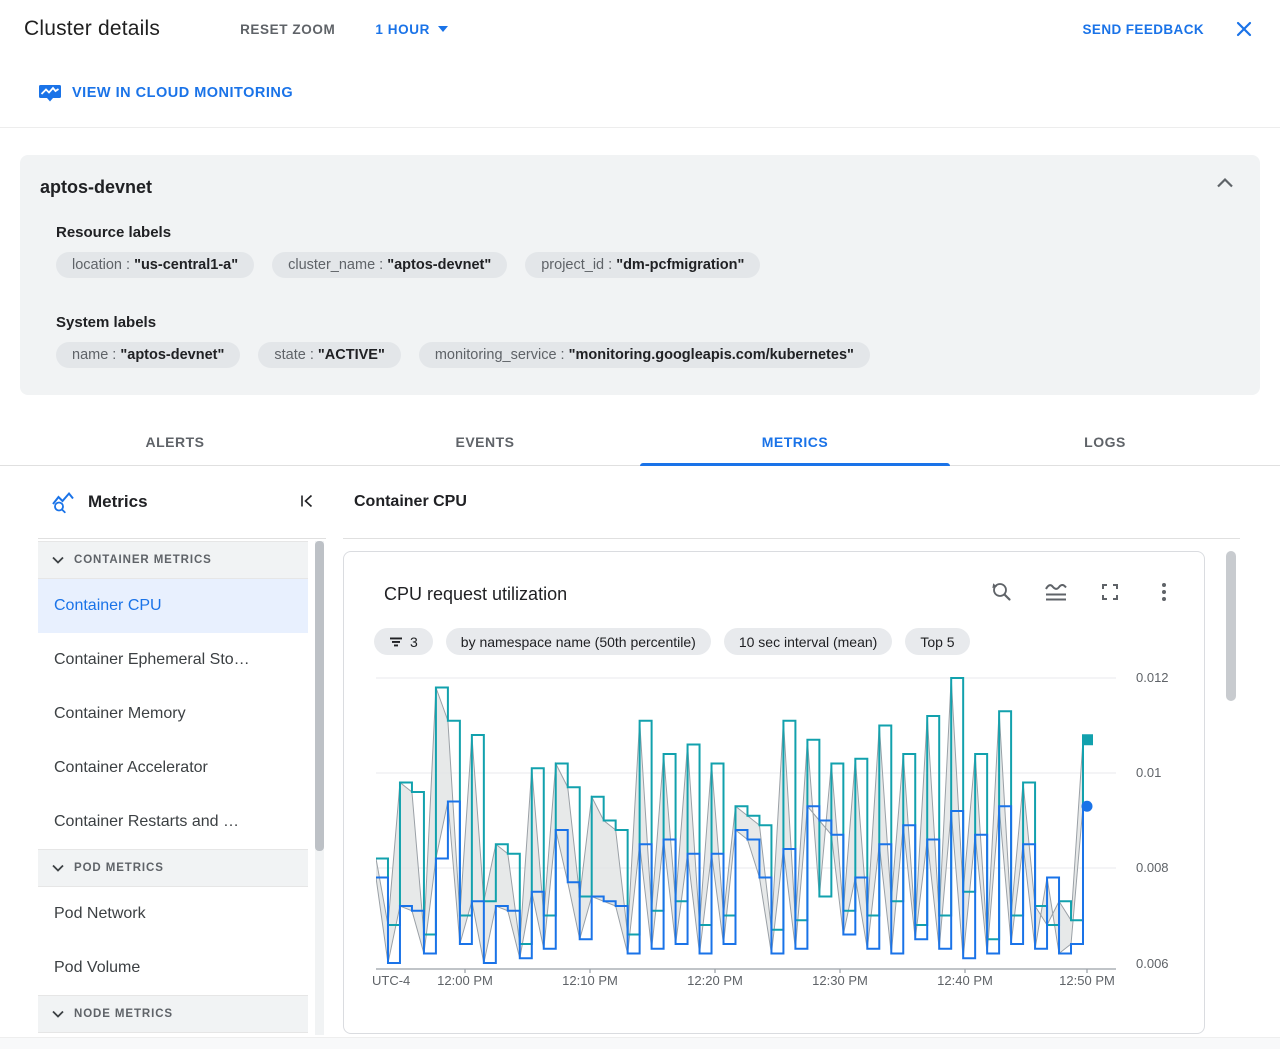  I want to click on sidebar-scrollbar-thumb, so click(319, 696).